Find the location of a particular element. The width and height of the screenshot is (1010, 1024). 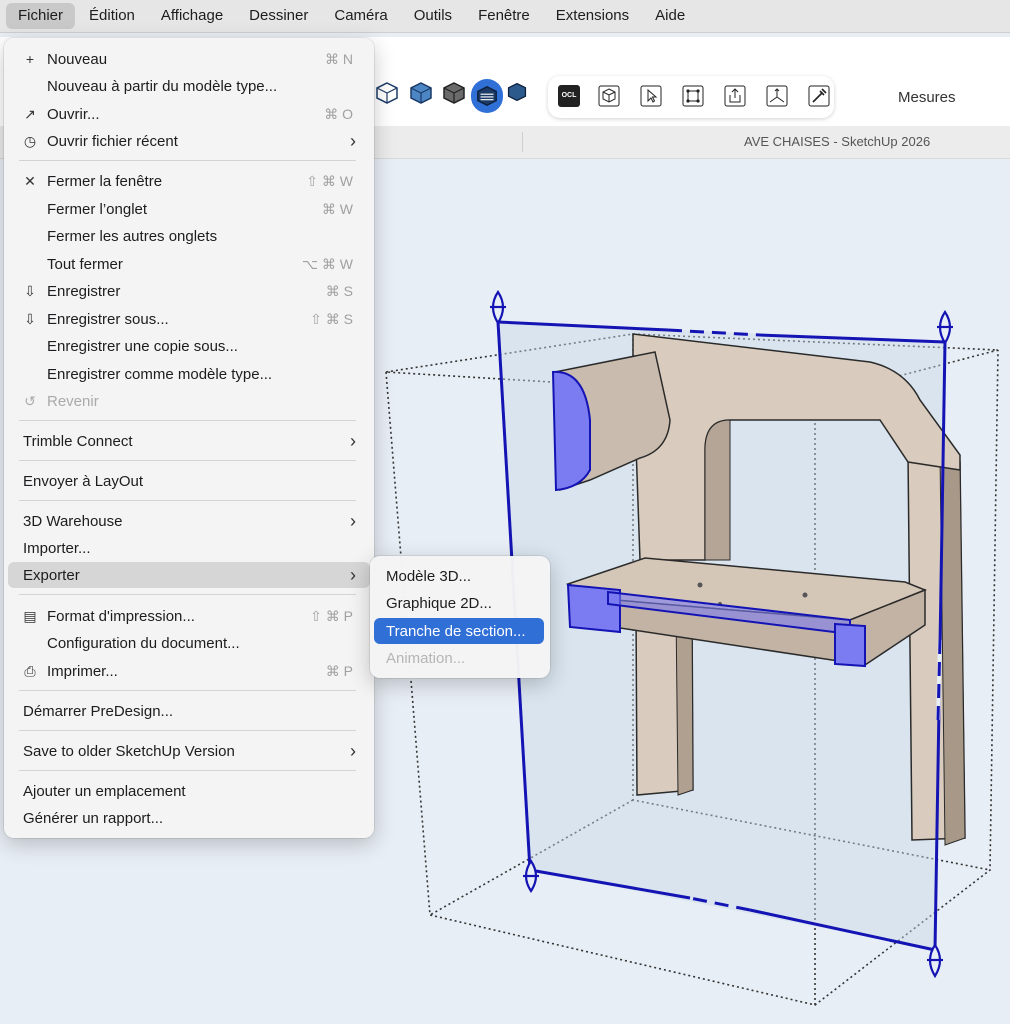

menu-item-fermer-autres-onglets: Fermer les autres onglets is located at coordinates (189, 236).